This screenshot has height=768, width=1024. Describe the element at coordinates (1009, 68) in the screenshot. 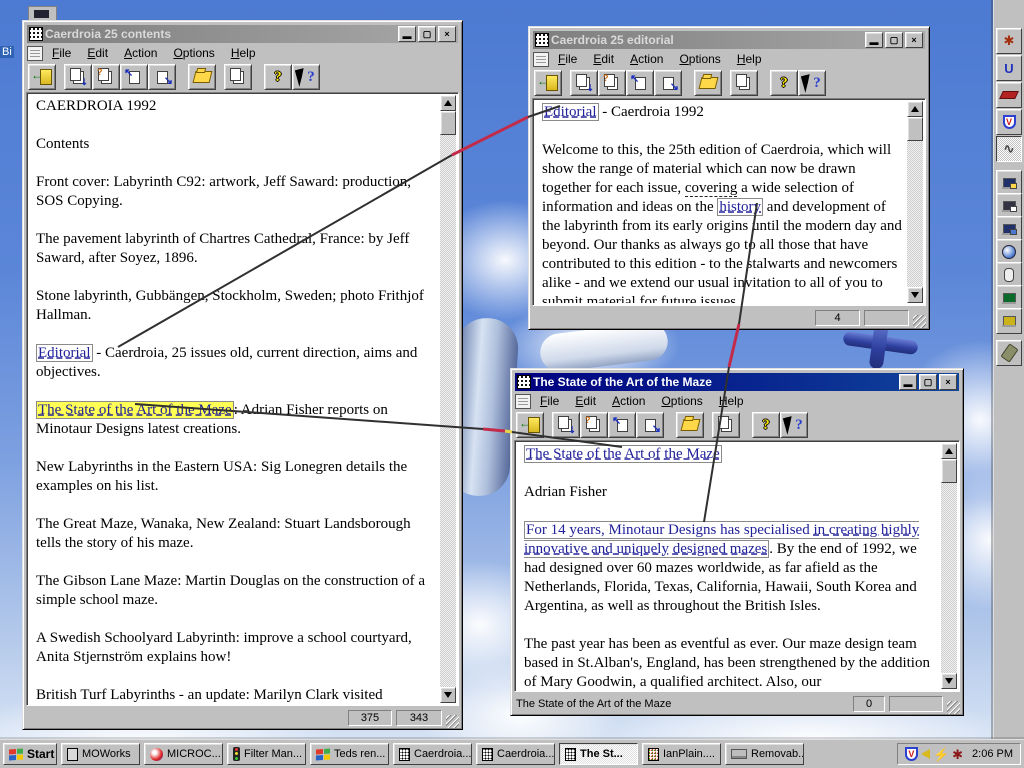

I see `magnet-icon-button: U` at that location.